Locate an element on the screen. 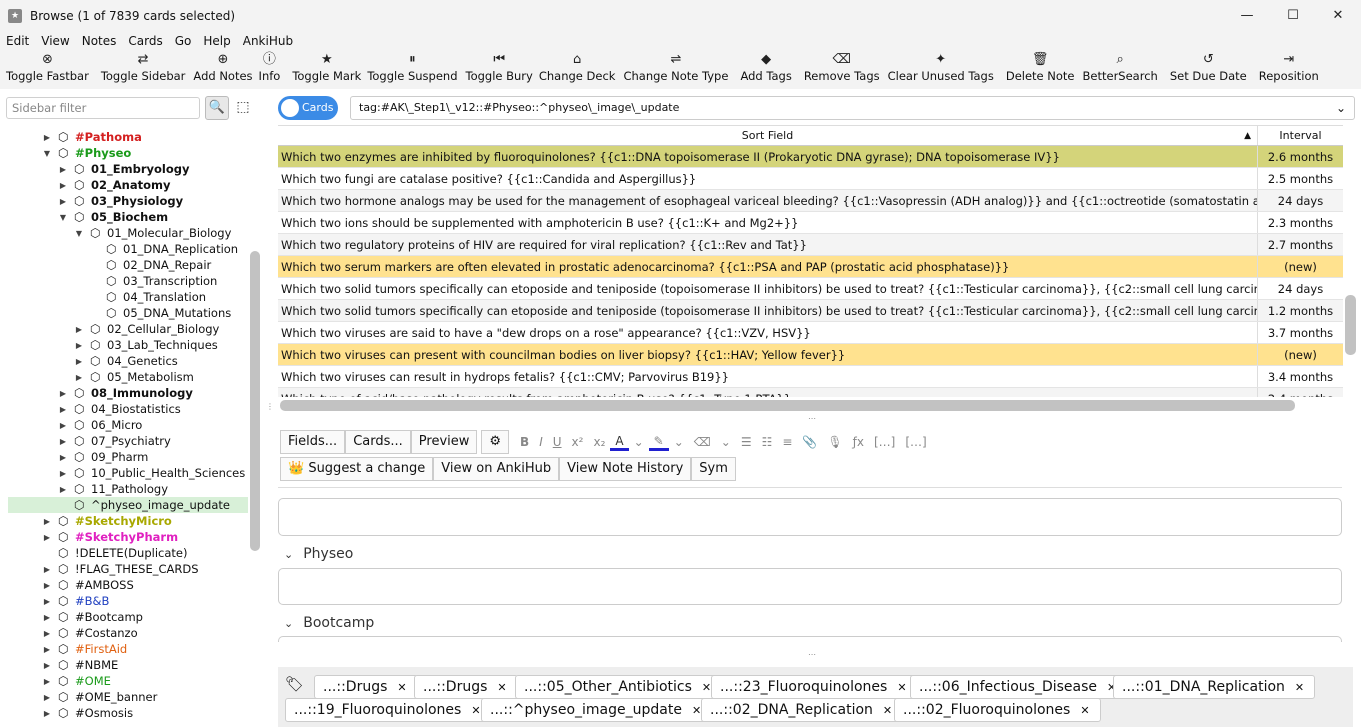  cloze-same-icon: […] is located at coordinates (915, 442).